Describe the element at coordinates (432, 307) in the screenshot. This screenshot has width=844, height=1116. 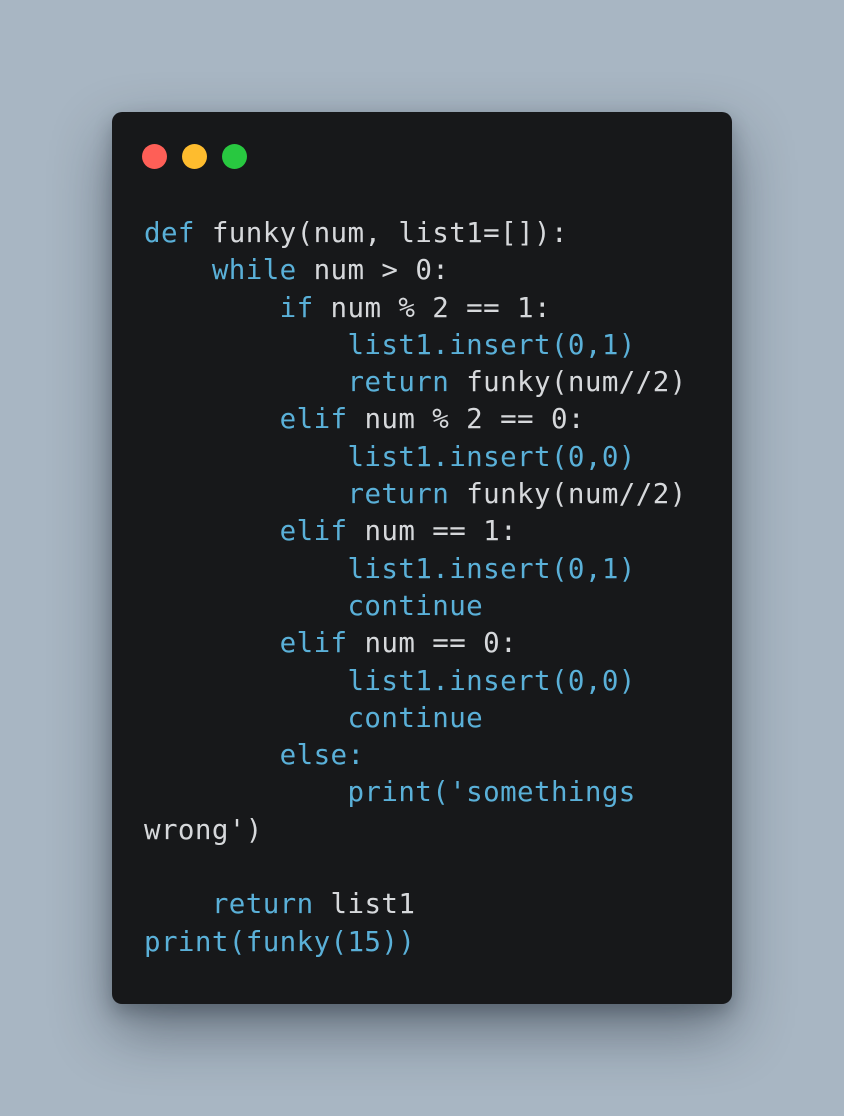
I see `code-token: num % 2 == 1:` at that location.